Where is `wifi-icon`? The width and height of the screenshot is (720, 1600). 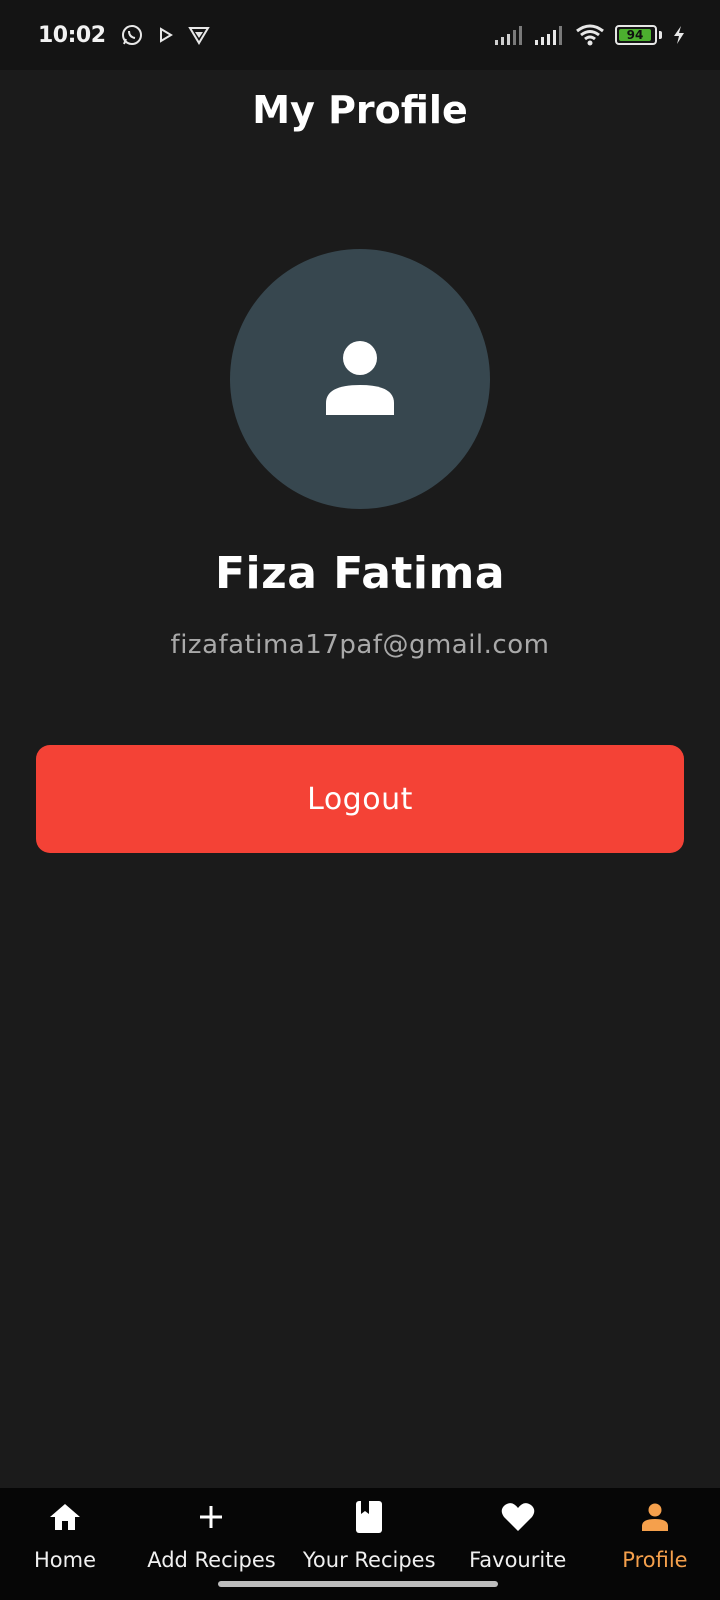 wifi-icon is located at coordinates (590, 35).